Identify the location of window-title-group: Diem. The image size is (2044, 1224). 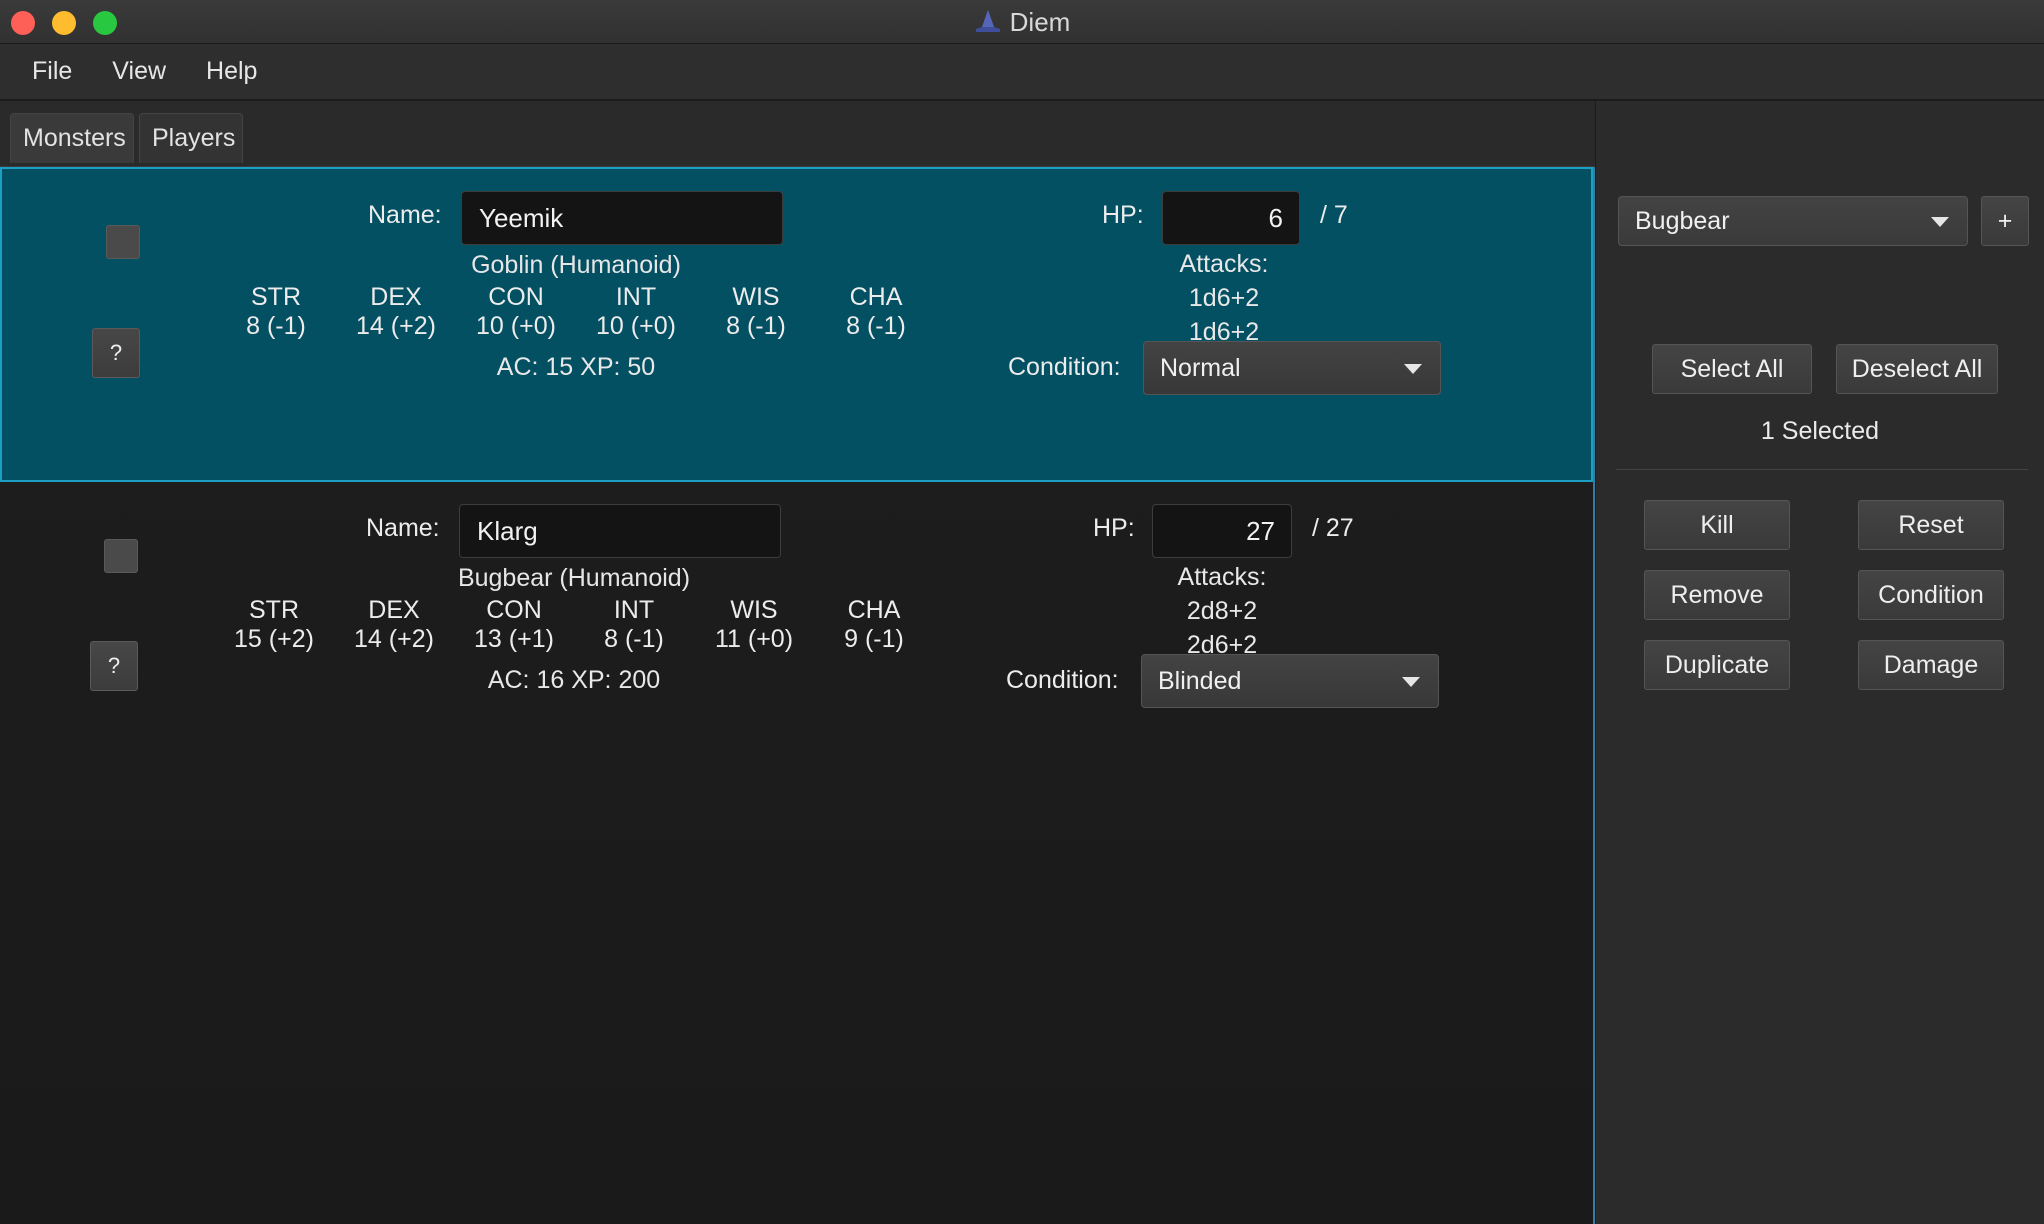
(1022, 22).